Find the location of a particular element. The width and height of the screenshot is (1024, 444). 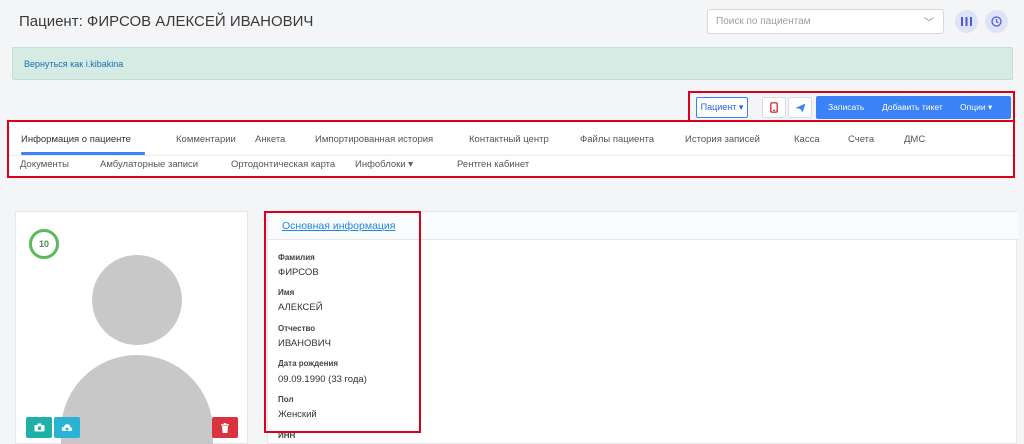

cloud-upload-icon is located at coordinates (67, 427).